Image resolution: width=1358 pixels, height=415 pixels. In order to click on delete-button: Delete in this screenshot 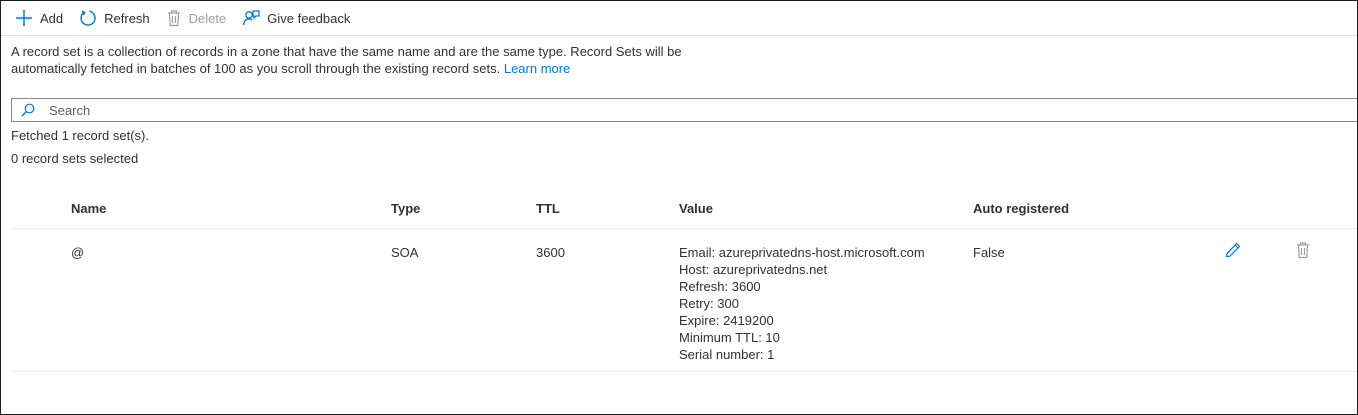, I will do `click(196, 18)`.